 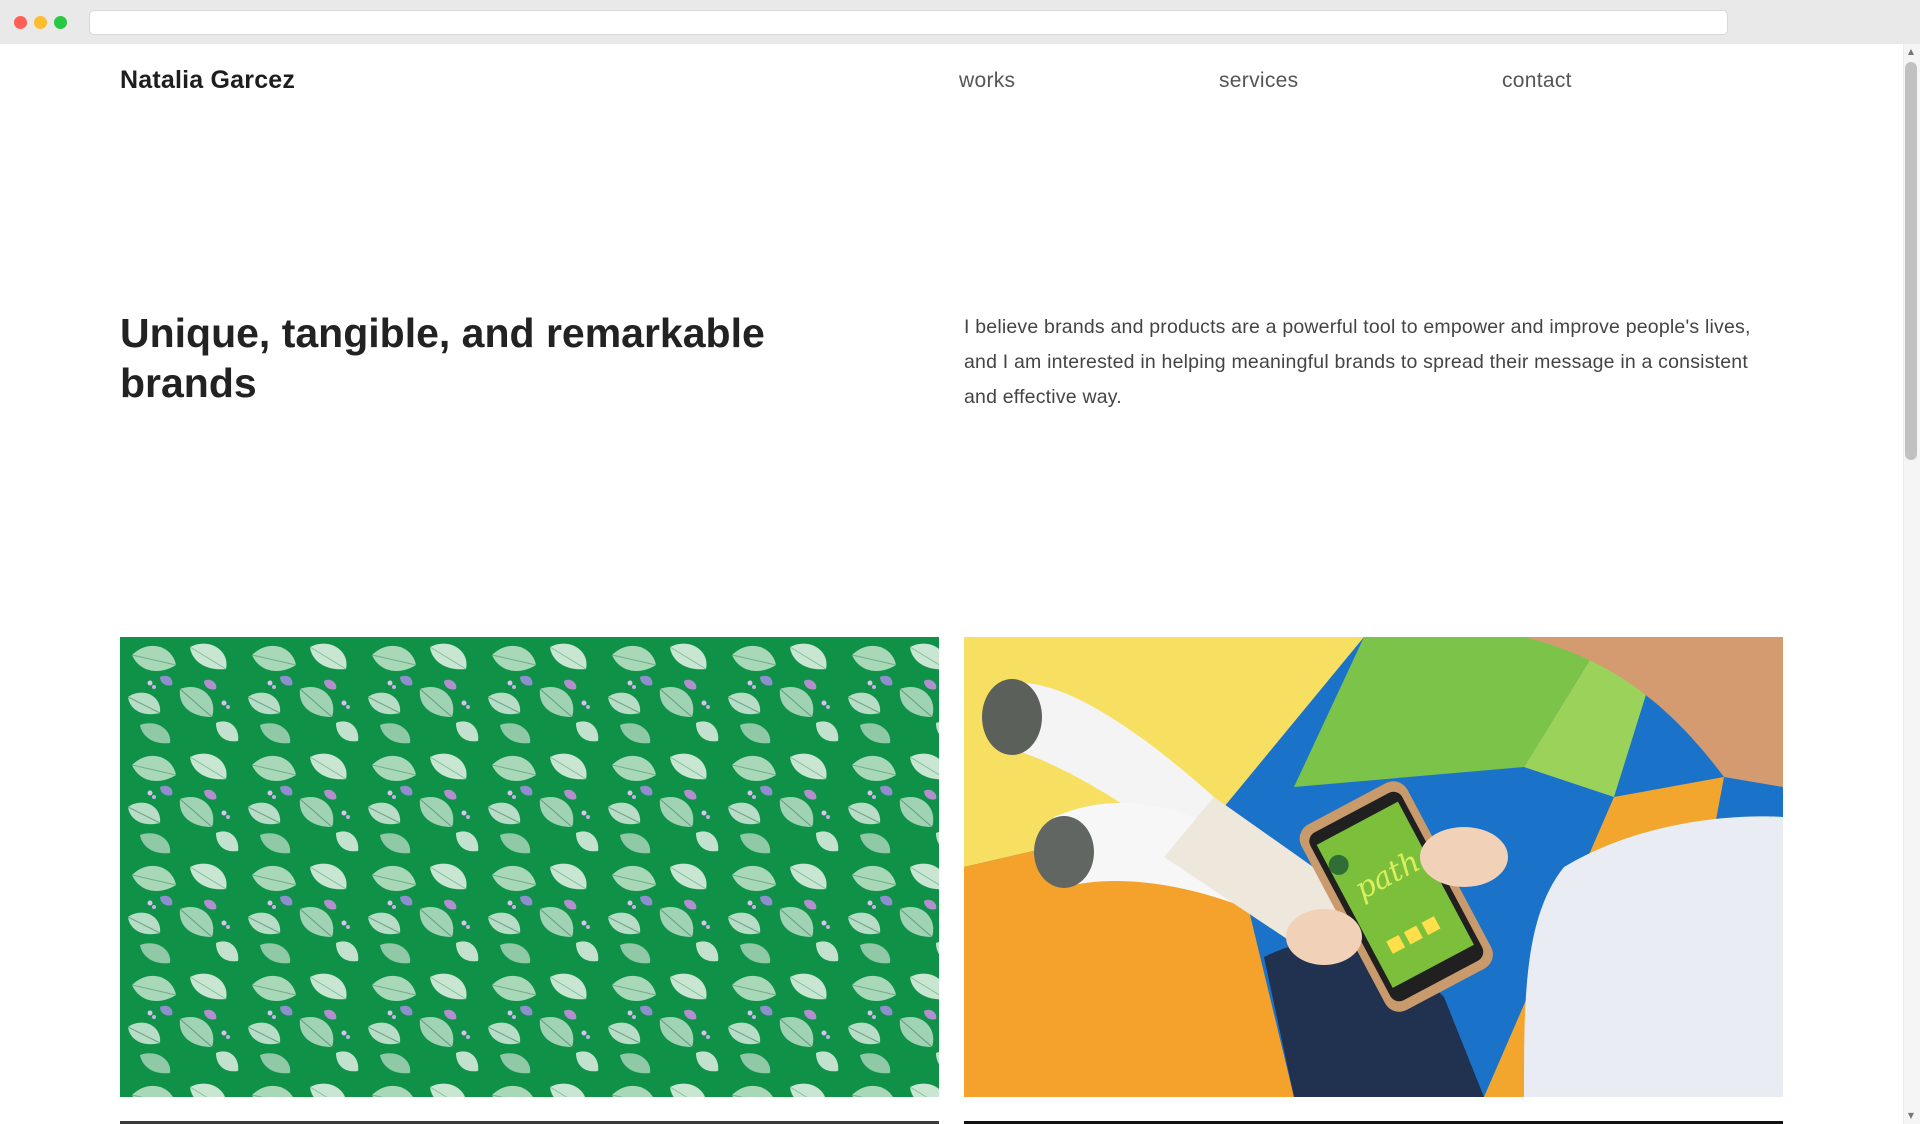 What do you see at coordinates (1911, 1116) in the screenshot?
I see `scroll-down-arrow-icon: ▼` at bounding box center [1911, 1116].